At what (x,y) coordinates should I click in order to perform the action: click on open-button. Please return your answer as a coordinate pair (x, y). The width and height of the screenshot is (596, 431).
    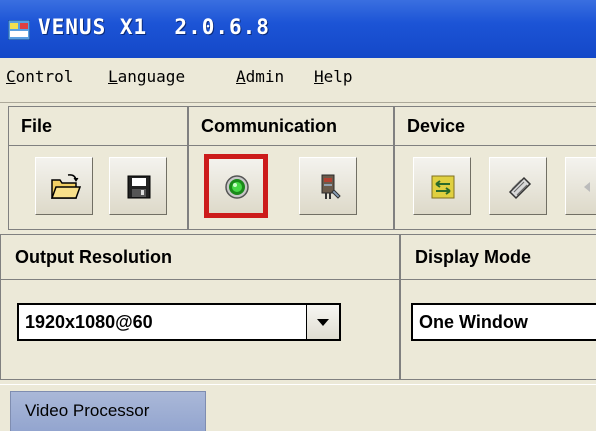
    Looking at the image, I should click on (64, 186).